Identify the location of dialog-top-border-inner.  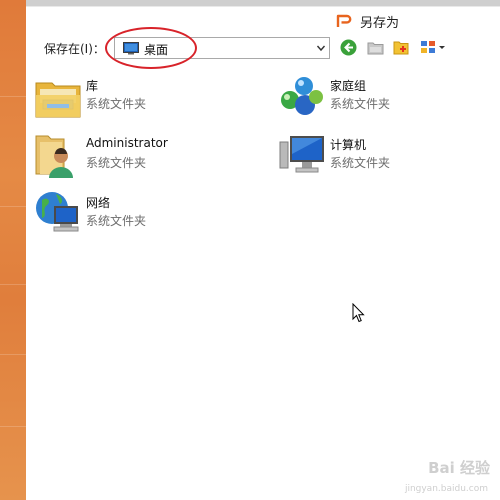
(263, 6).